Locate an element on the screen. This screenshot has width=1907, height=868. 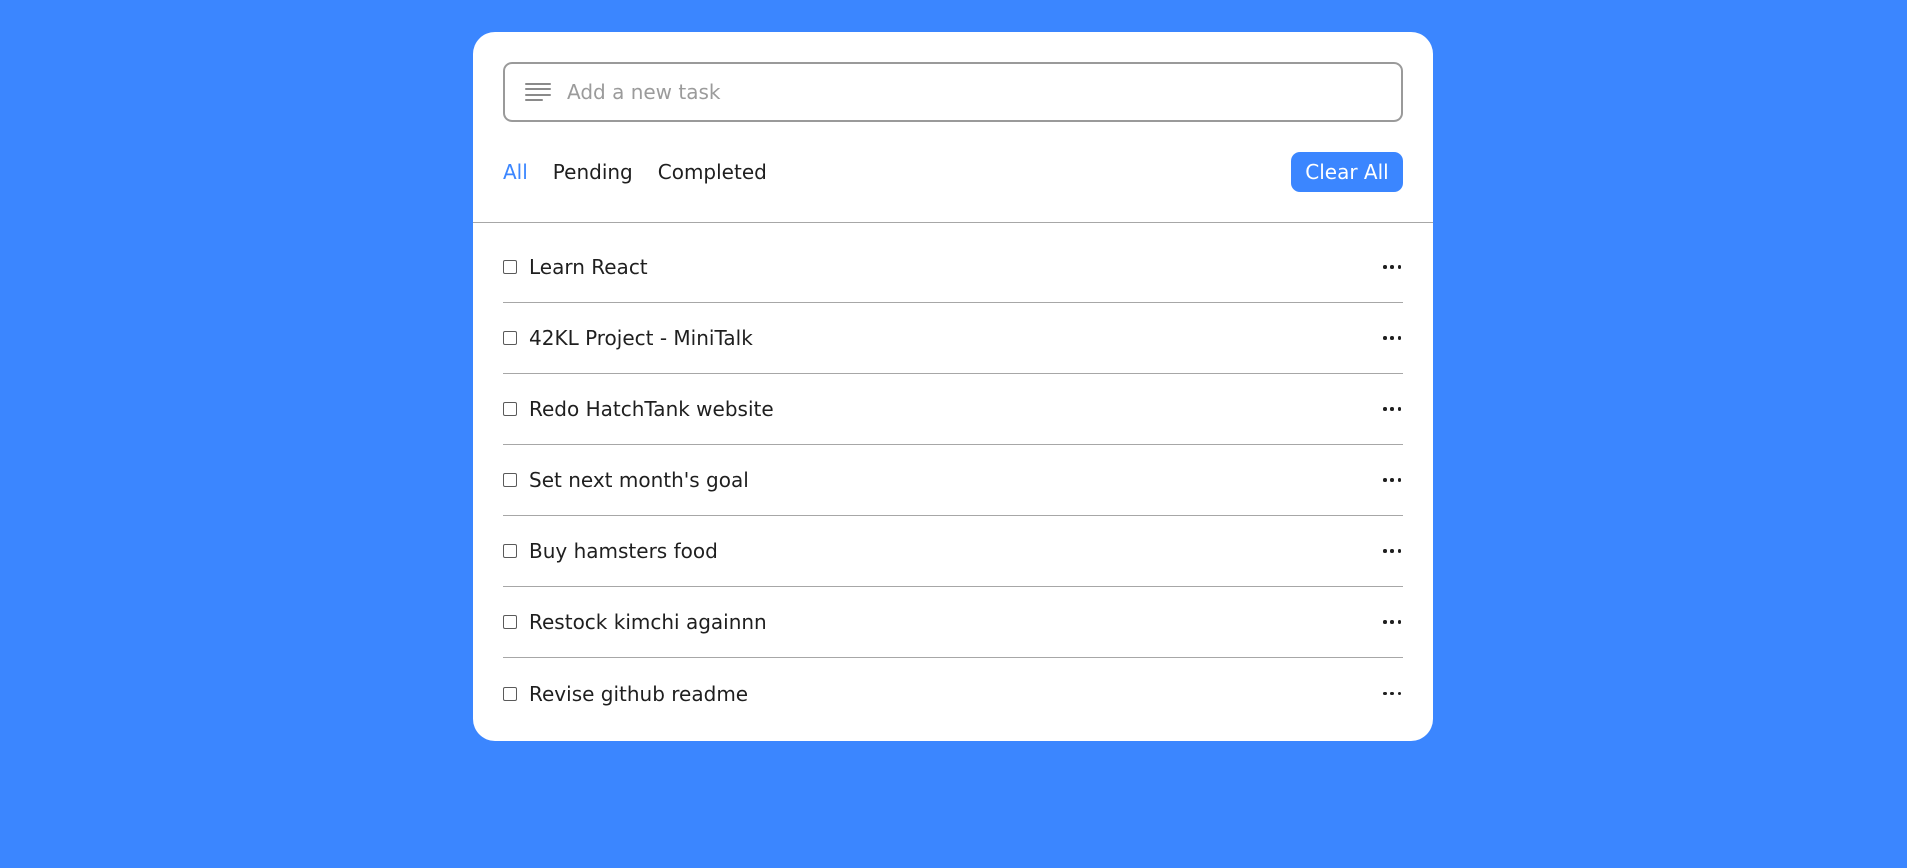
task-label: Set next month's goal is located at coordinates (639, 480).